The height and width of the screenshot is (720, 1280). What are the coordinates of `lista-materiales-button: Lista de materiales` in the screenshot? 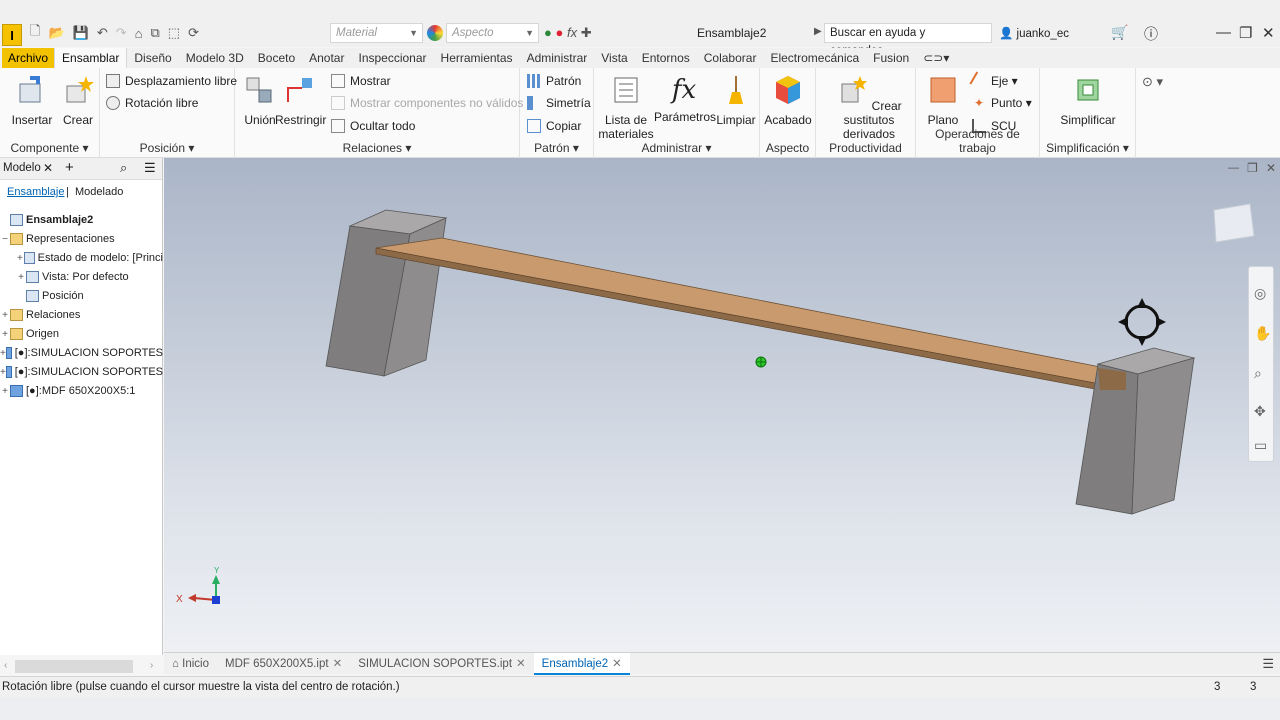 It's located at (626, 107).